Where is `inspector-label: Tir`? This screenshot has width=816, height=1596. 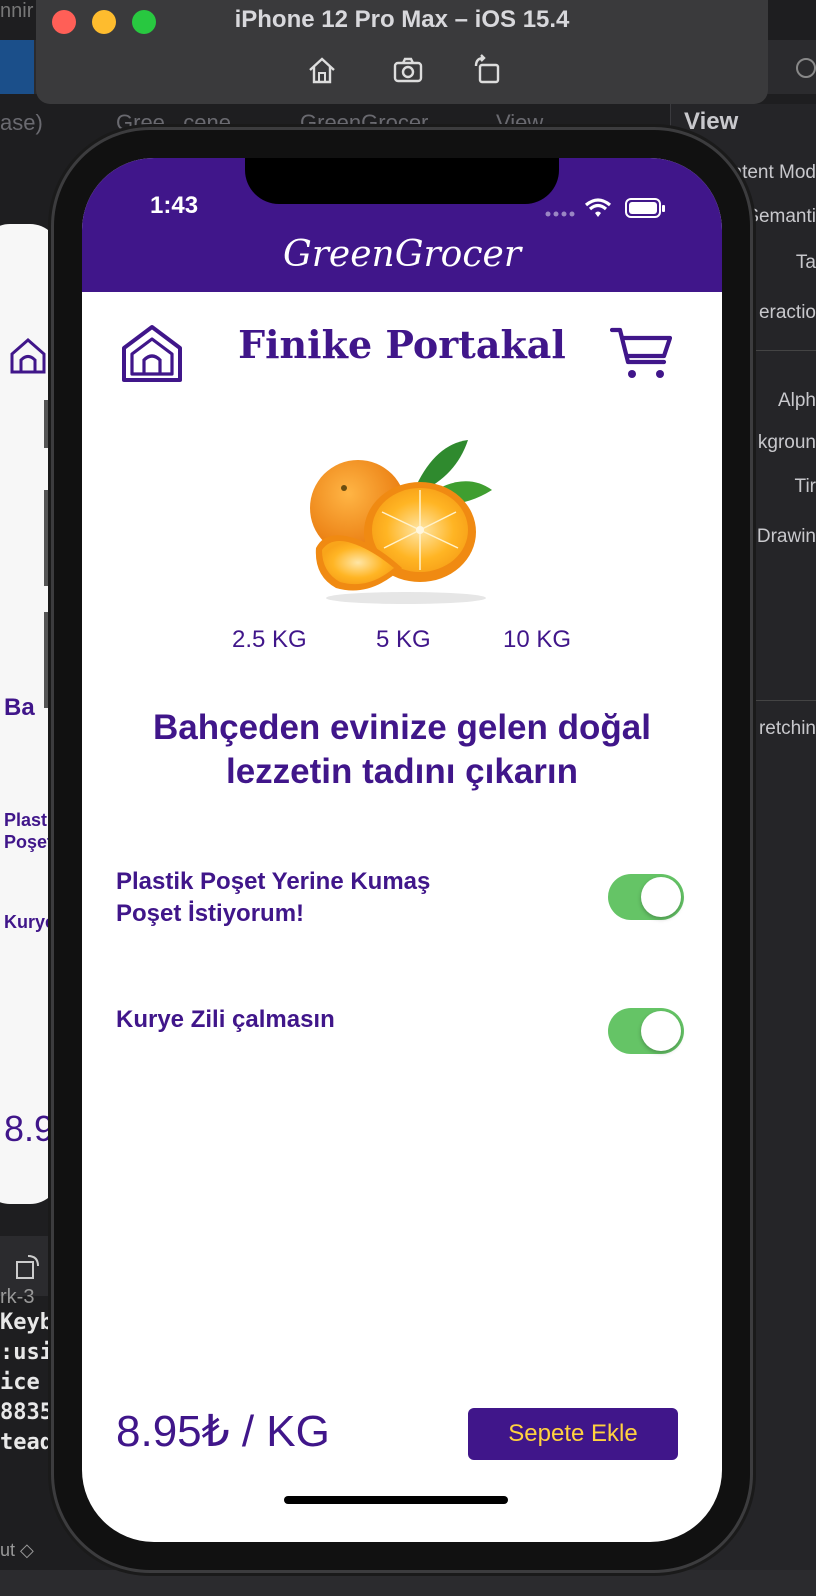
inspector-label: Tir is located at coordinates (805, 486).